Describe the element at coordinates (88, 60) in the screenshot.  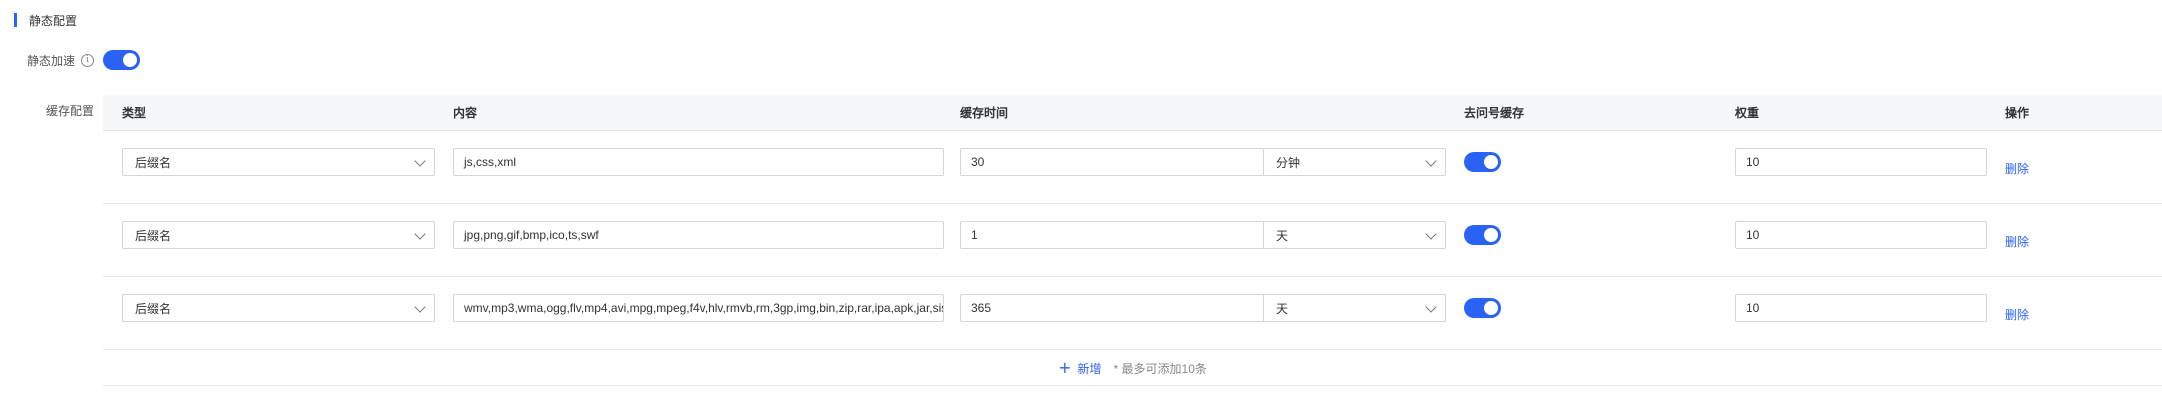
I see `info-icon: i` at that location.